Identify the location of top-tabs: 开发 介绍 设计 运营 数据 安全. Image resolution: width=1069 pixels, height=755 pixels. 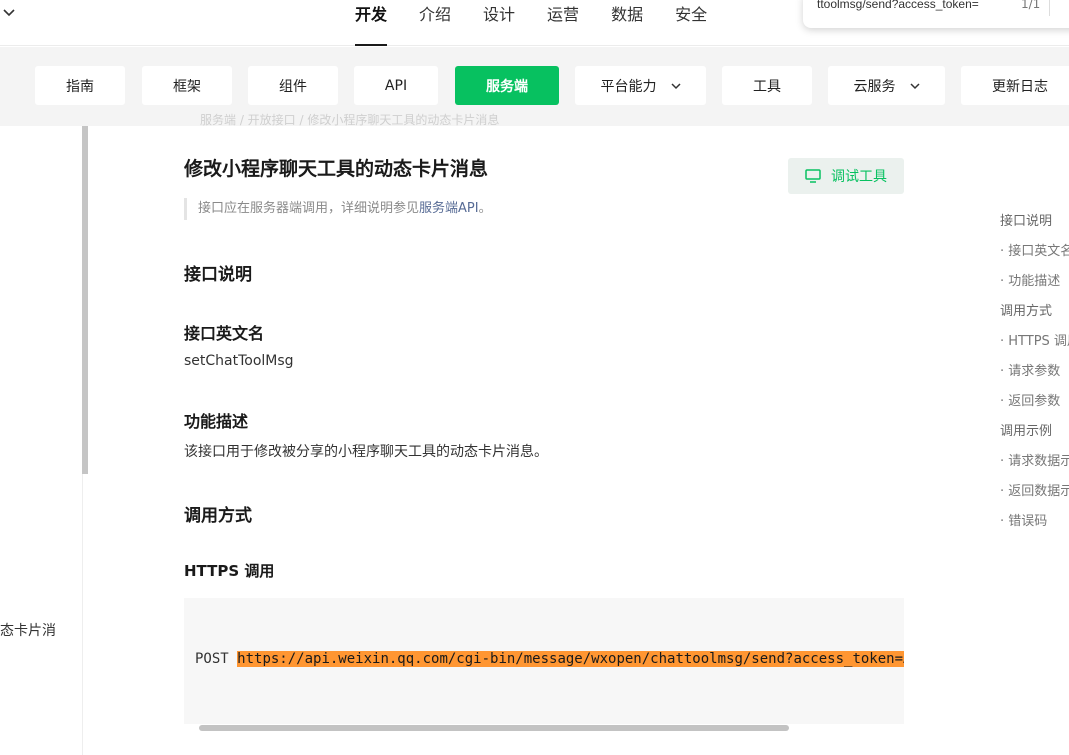
(547, 23).